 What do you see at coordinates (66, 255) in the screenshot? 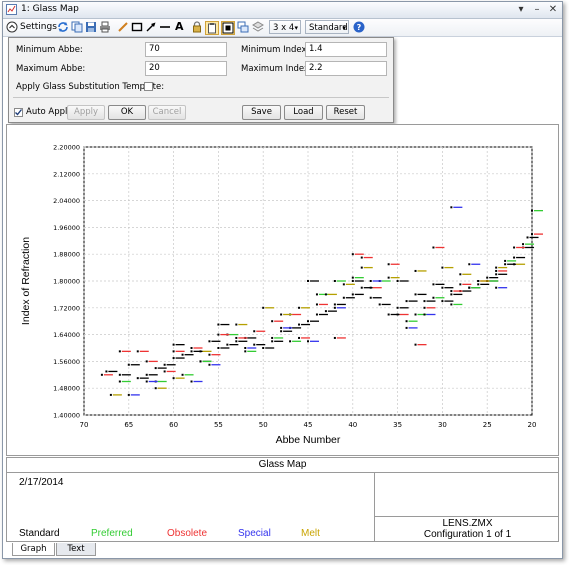
I see `y-tick-label: 1.88000` at bounding box center [66, 255].